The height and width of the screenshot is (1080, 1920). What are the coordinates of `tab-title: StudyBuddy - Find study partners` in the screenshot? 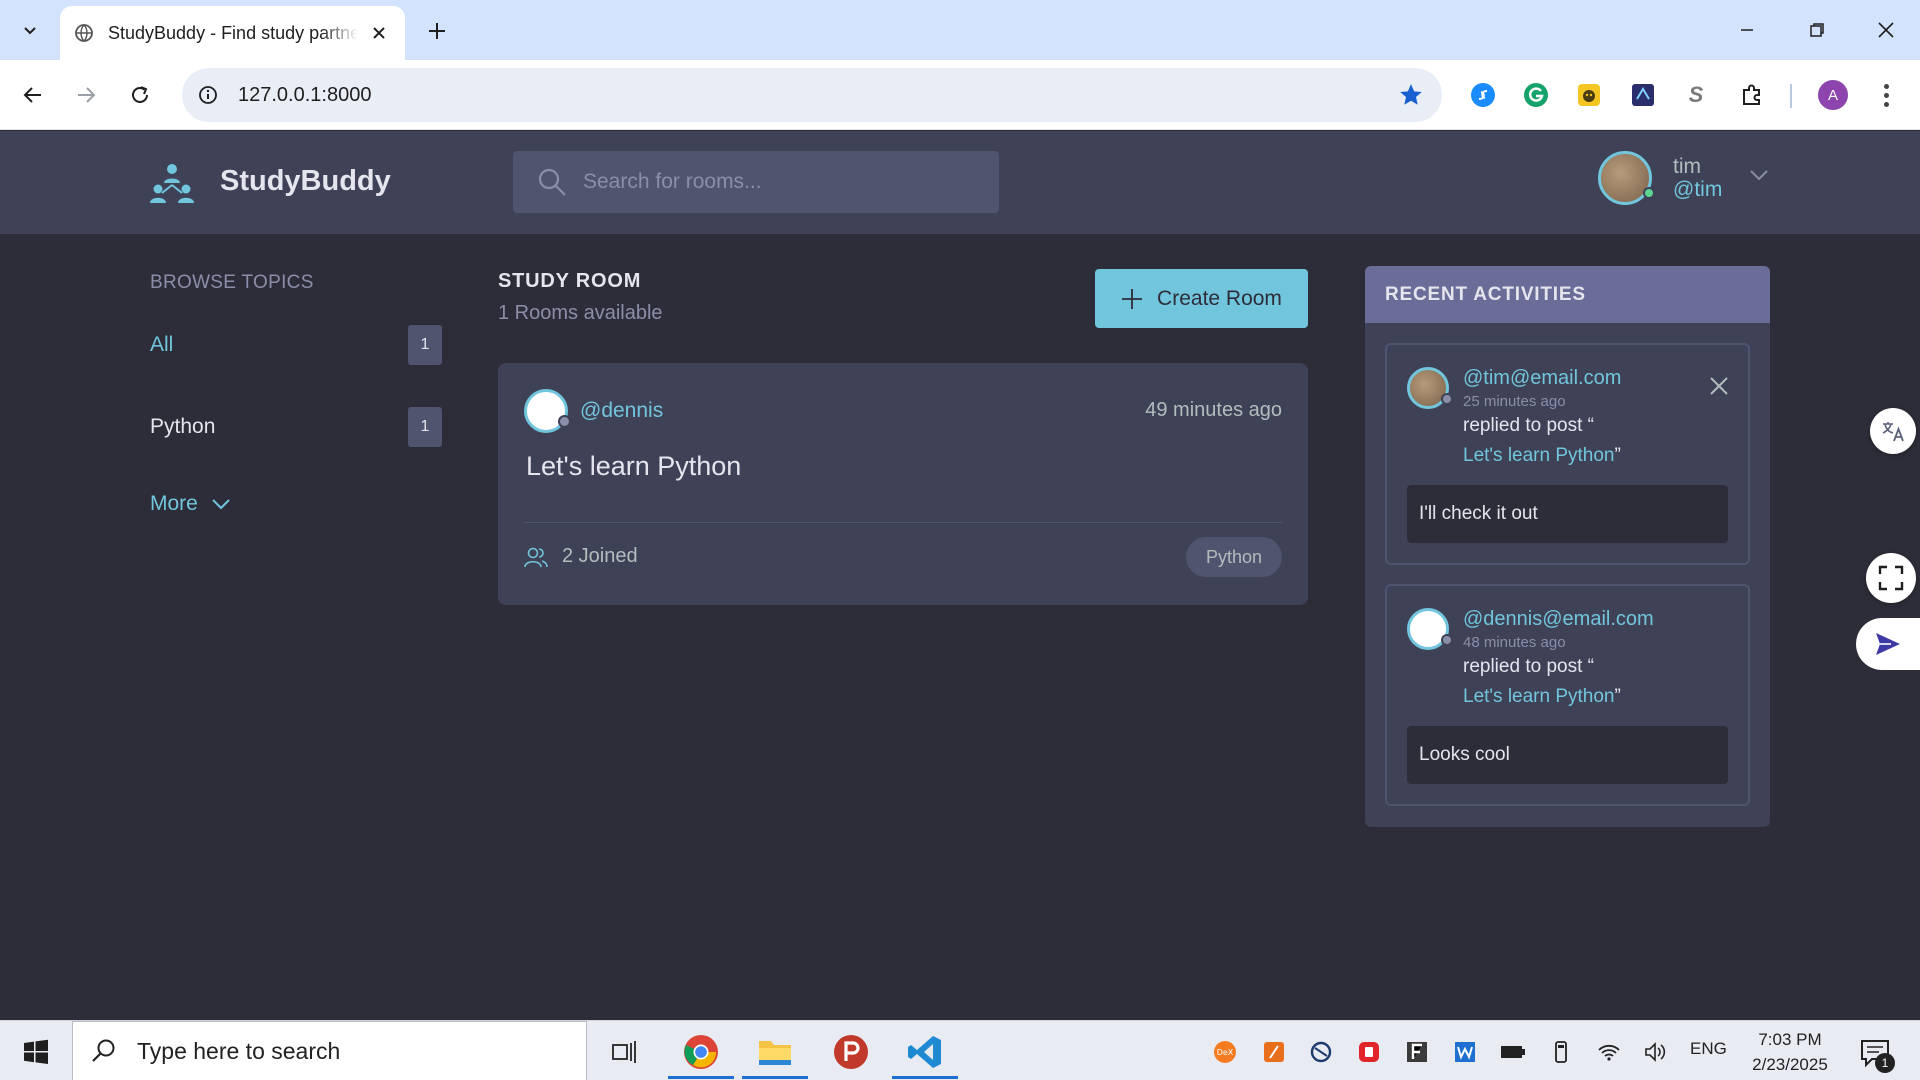 It's located at (233, 32).